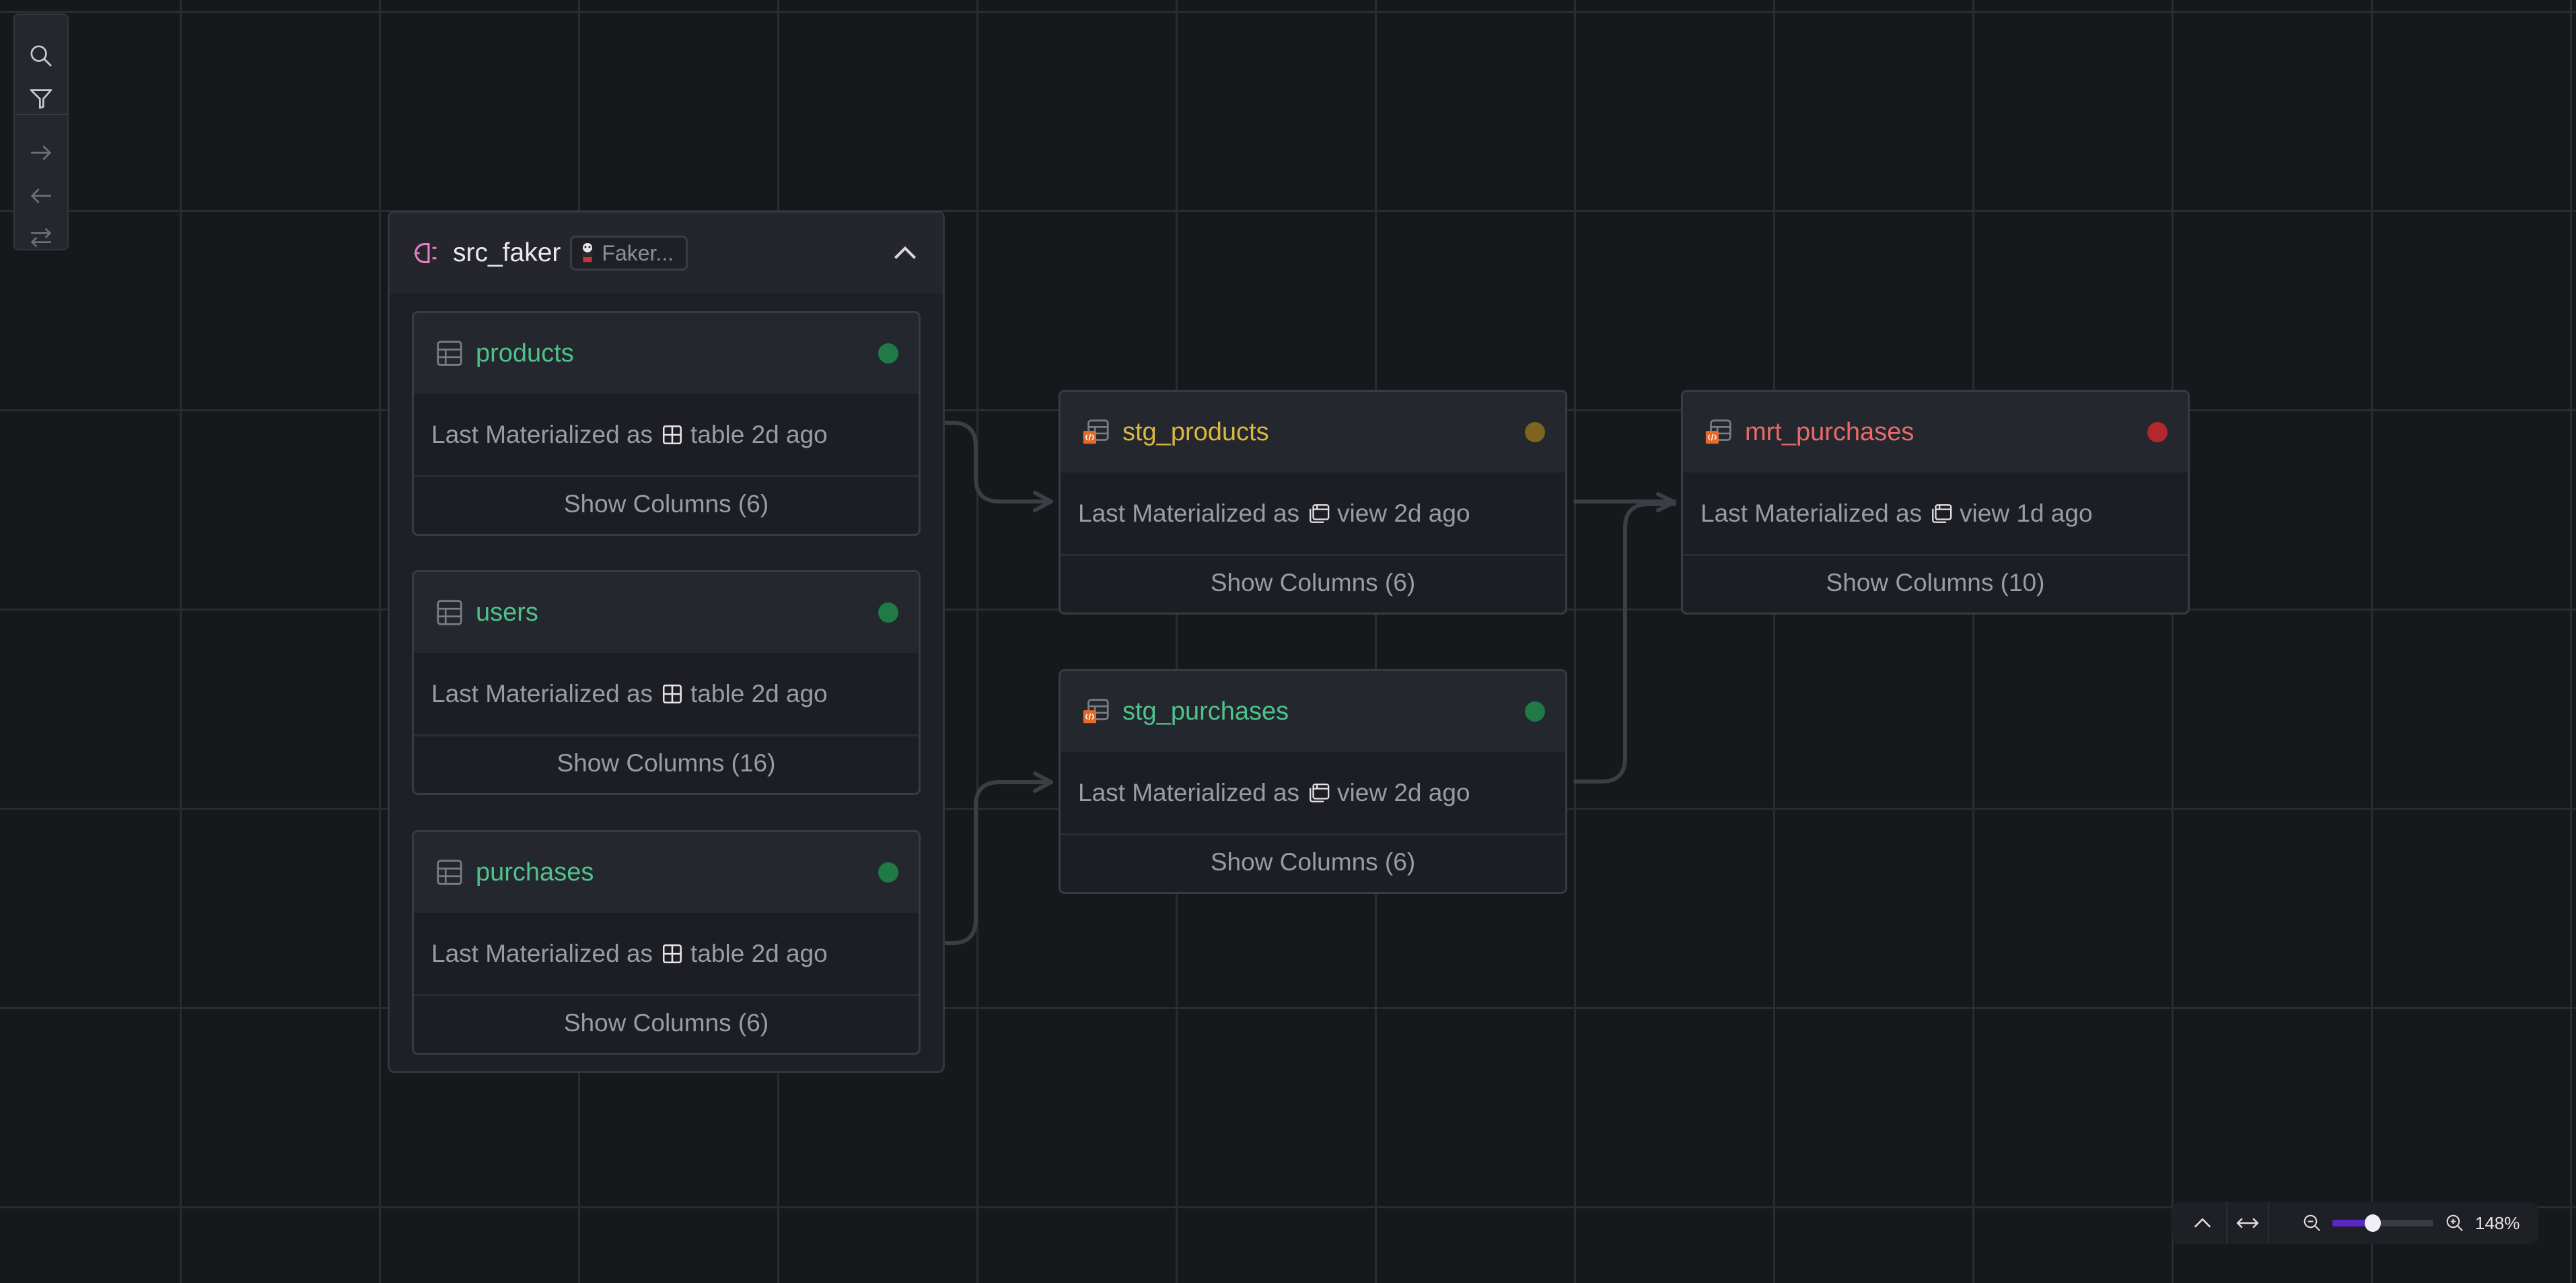 This screenshot has height=1283, width=2576. What do you see at coordinates (1535, 432) in the screenshot?
I see `status-indicator-warning` at bounding box center [1535, 432].